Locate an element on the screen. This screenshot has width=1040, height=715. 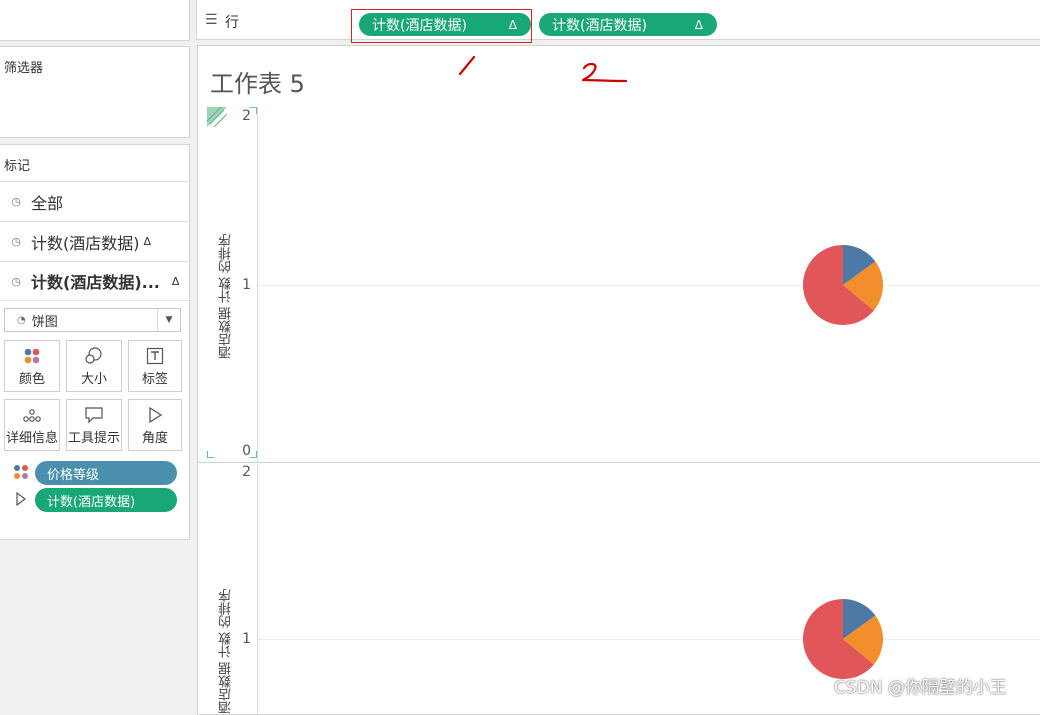
filters-card: 筛选器 is located at coordinates (95, 92).